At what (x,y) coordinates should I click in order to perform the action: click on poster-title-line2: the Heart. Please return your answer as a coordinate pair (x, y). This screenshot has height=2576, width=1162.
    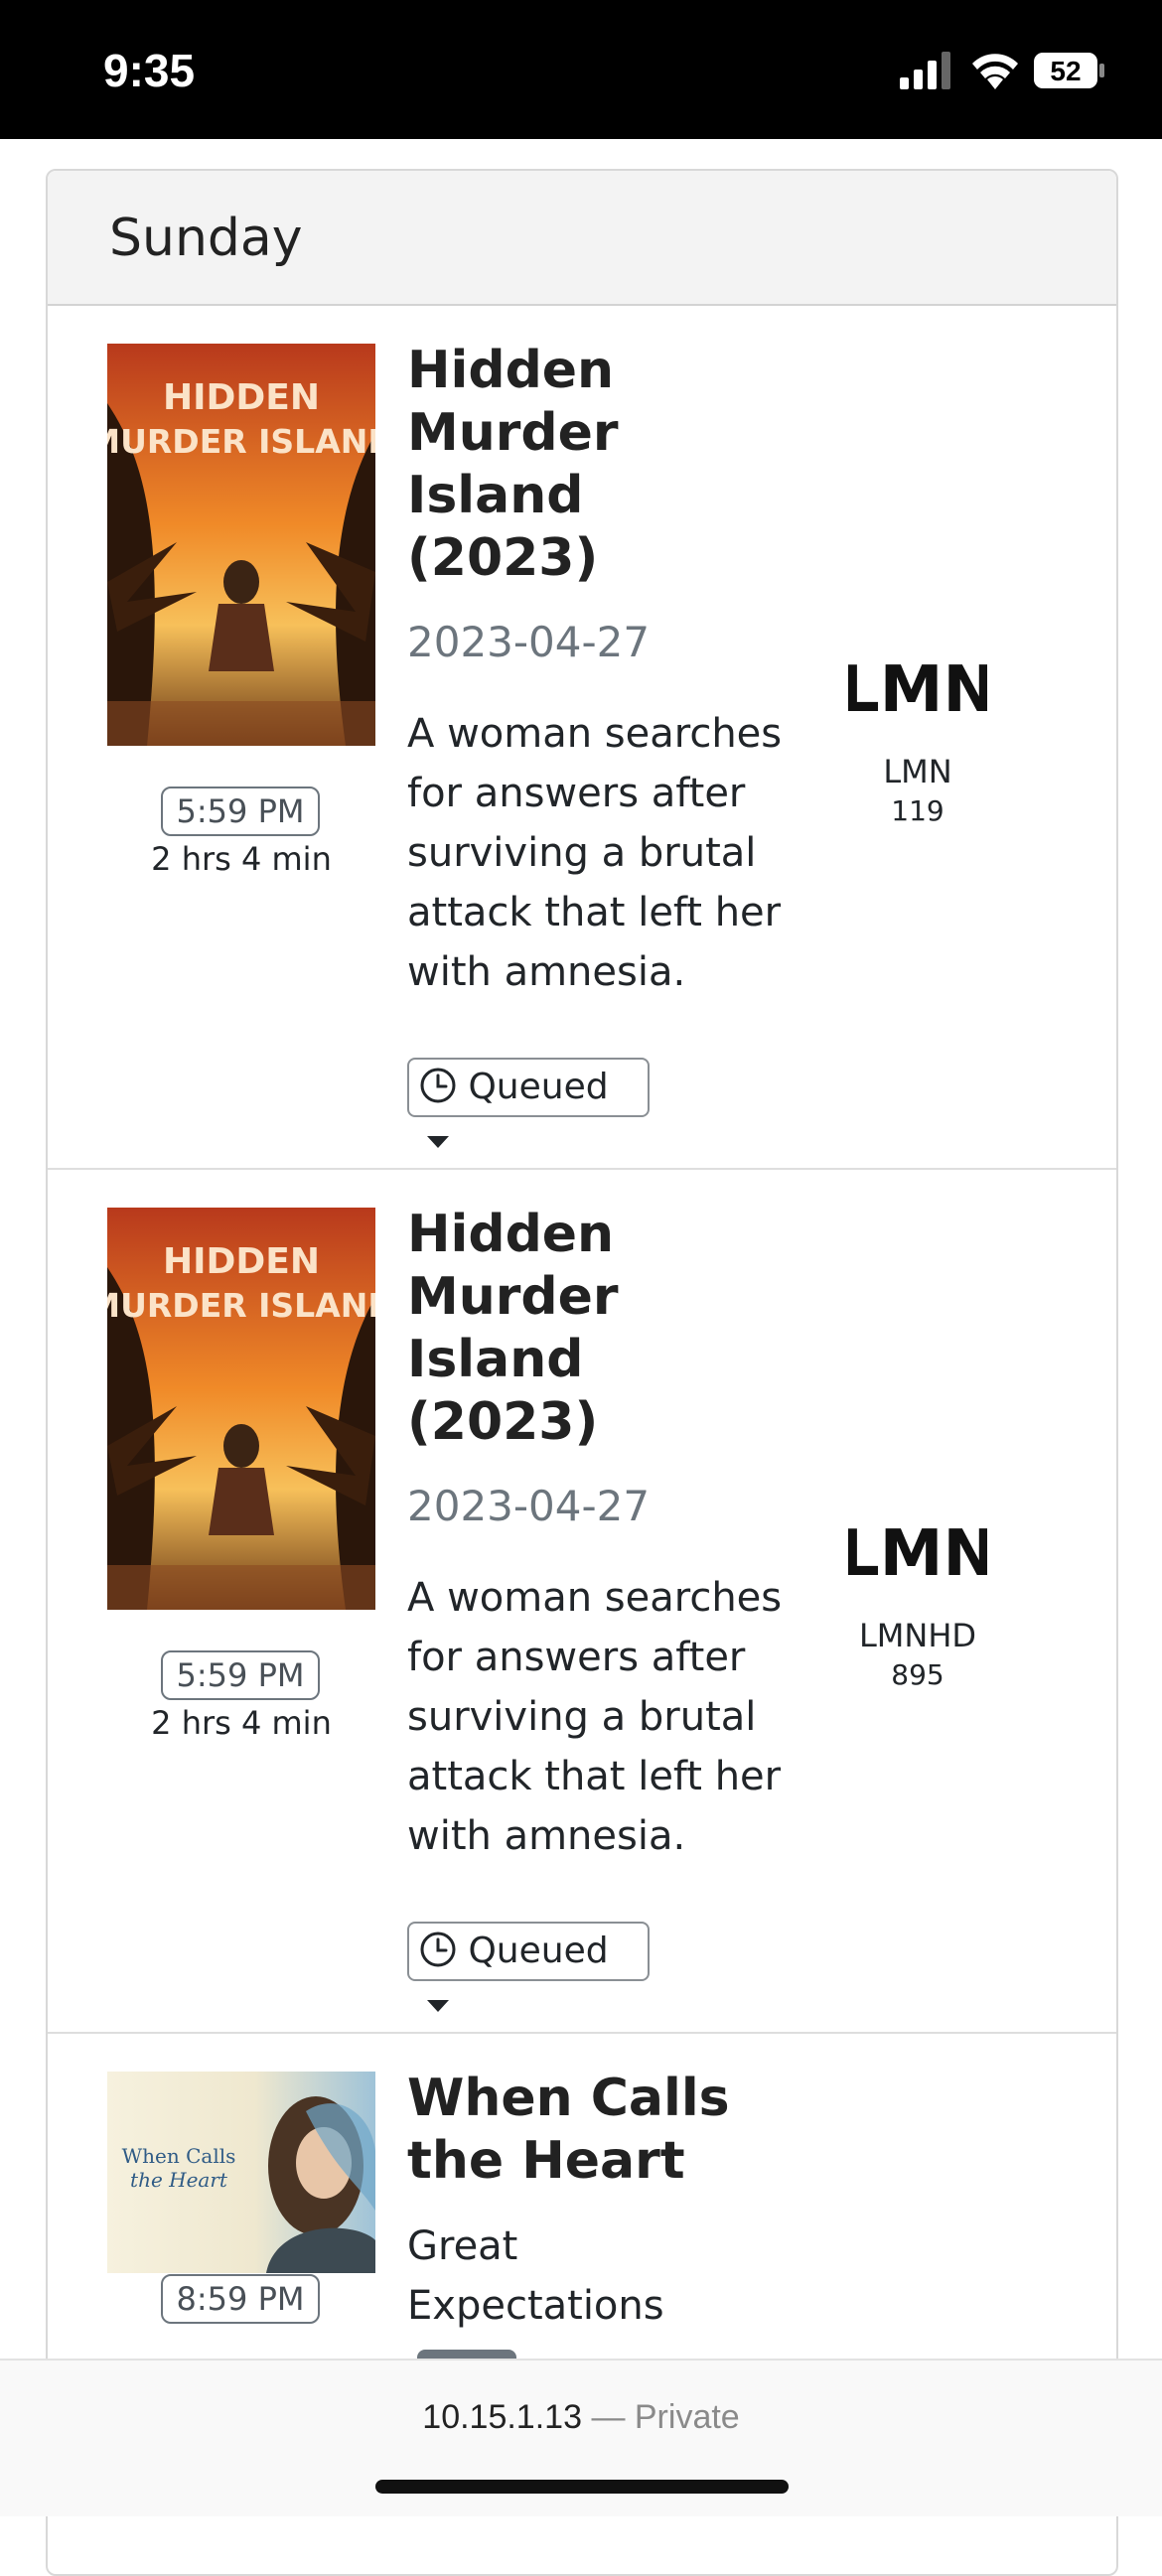
    Looking at the image, I should click on (179, 2180).